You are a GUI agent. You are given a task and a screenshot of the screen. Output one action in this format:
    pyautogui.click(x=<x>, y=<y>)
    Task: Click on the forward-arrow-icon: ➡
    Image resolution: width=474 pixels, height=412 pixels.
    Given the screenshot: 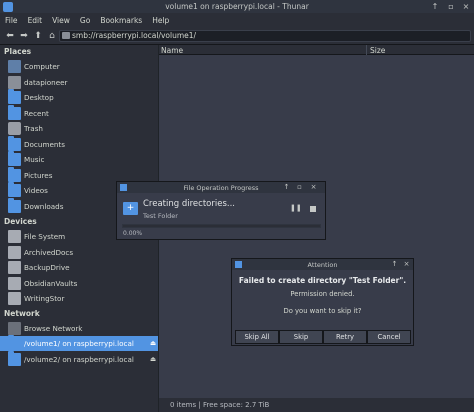 What is the action you would take?
    pyautogui.click(x=24, y=36)
    